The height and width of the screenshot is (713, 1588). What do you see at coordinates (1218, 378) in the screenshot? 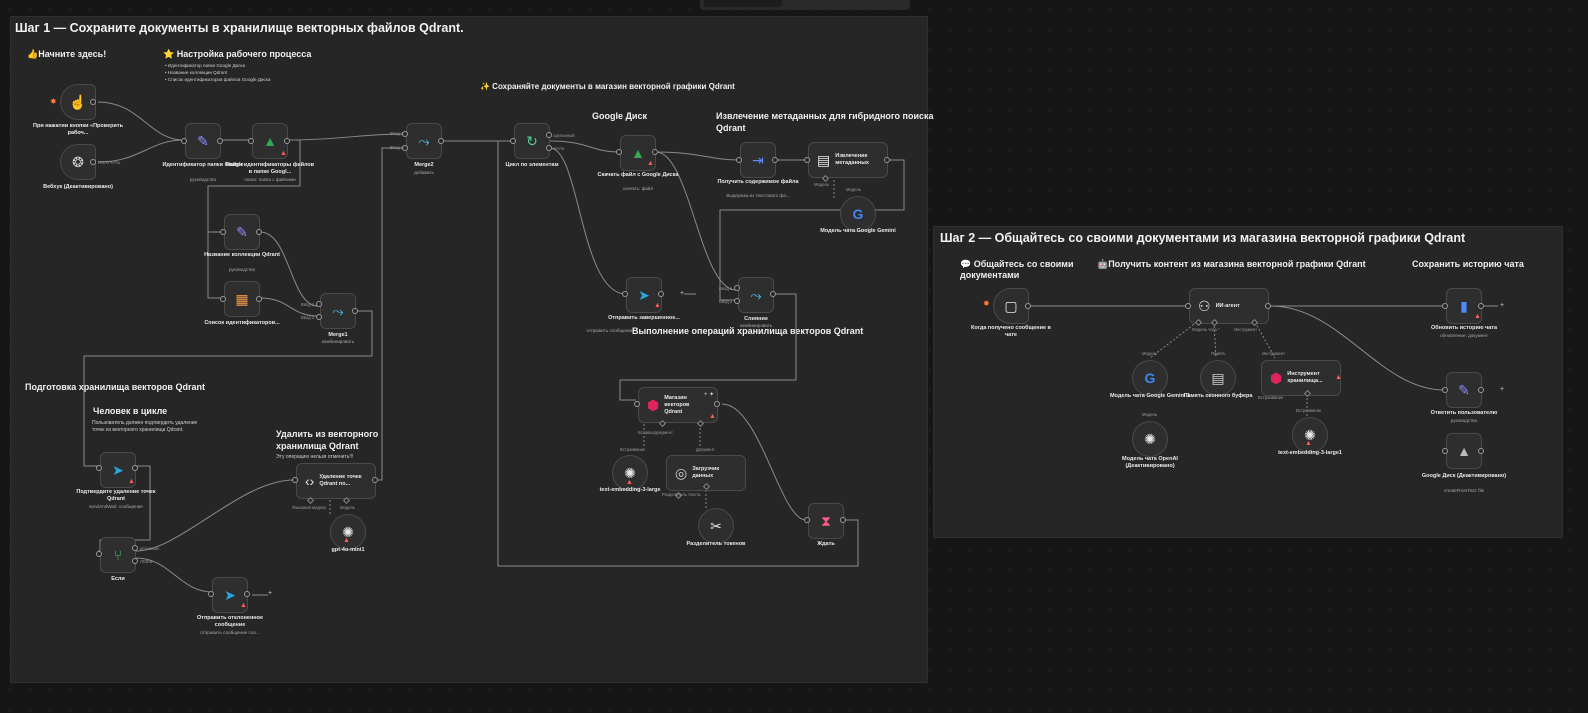
I see `buffer-memory-node: ▤` at bounding box center [1218, 378].